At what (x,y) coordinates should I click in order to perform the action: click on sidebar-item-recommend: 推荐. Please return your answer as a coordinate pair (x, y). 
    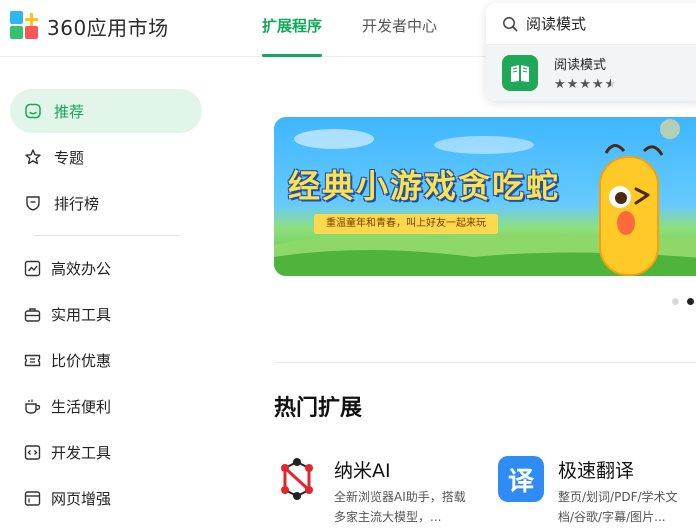
    Looking at the image, I should click on (106, 111).